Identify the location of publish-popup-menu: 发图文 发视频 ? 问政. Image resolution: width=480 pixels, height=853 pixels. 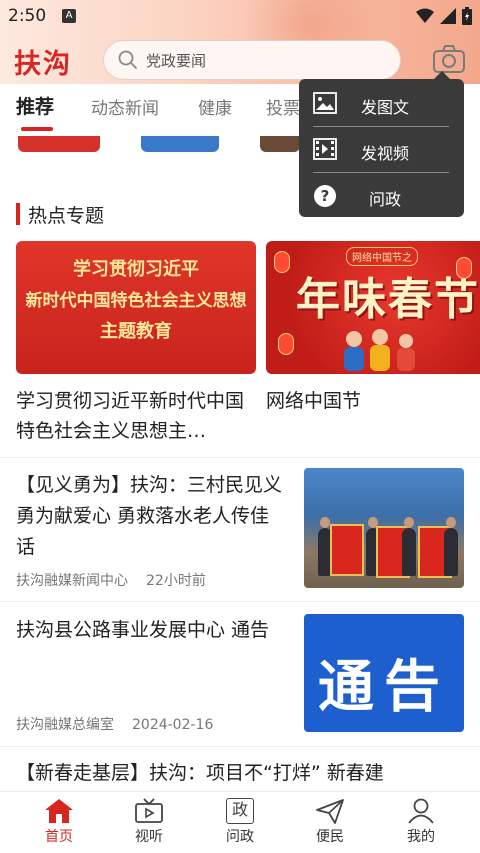
(381, 145).